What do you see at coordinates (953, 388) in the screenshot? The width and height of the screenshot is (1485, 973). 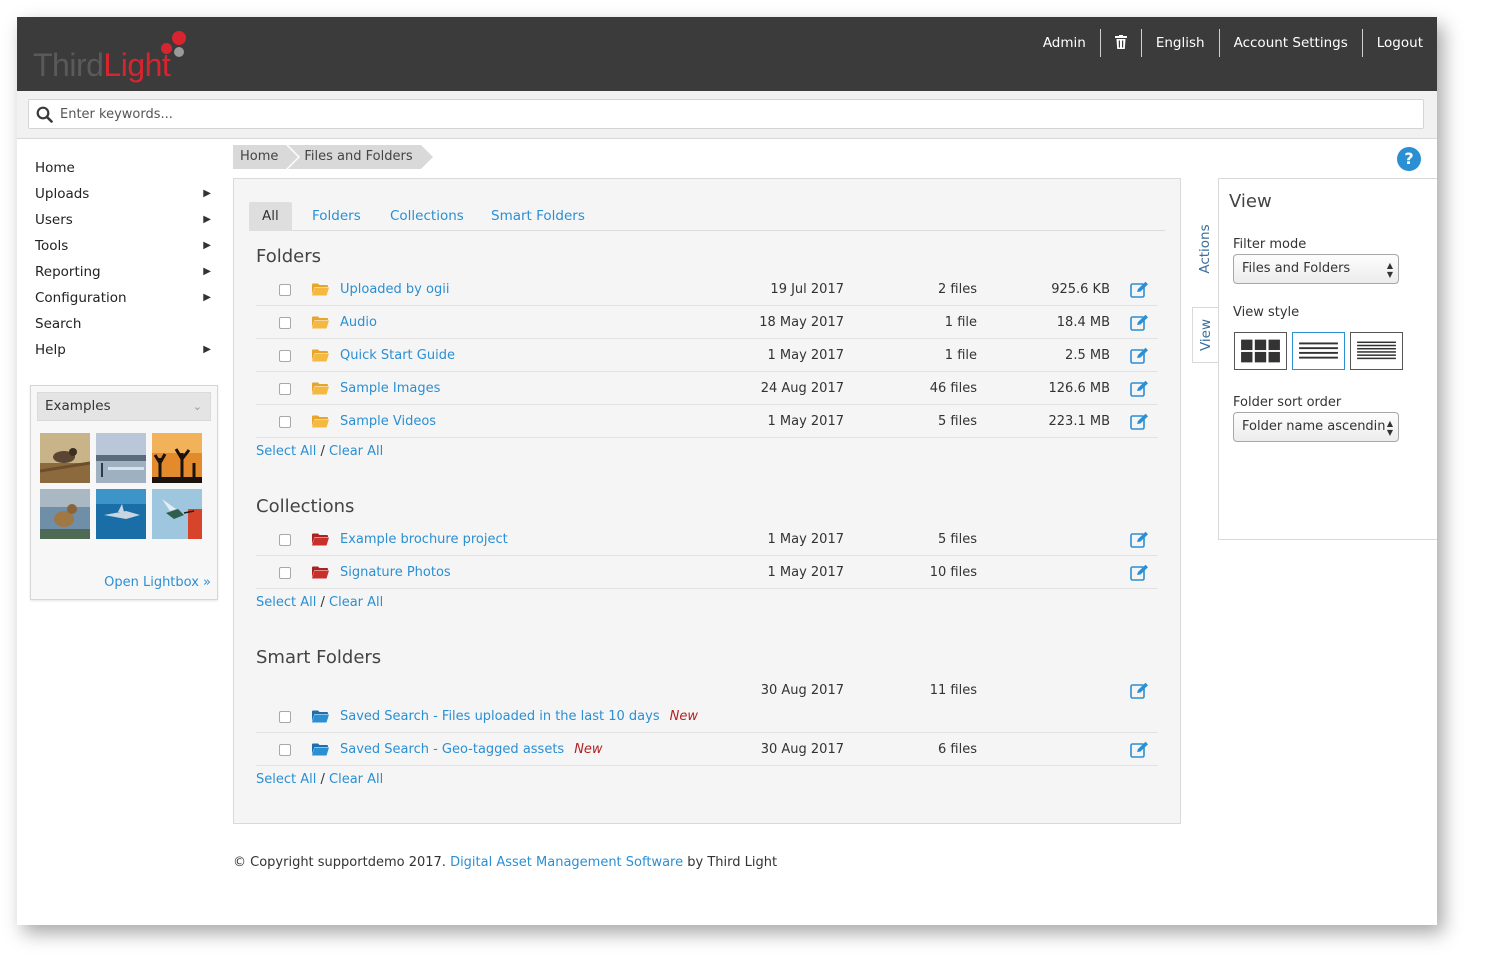 I see `row-file-count: 46 files` at bounding box center [953, 388].